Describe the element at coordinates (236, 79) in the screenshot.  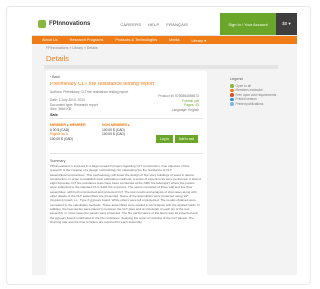
I see `legend-heading: Legend` at that location.